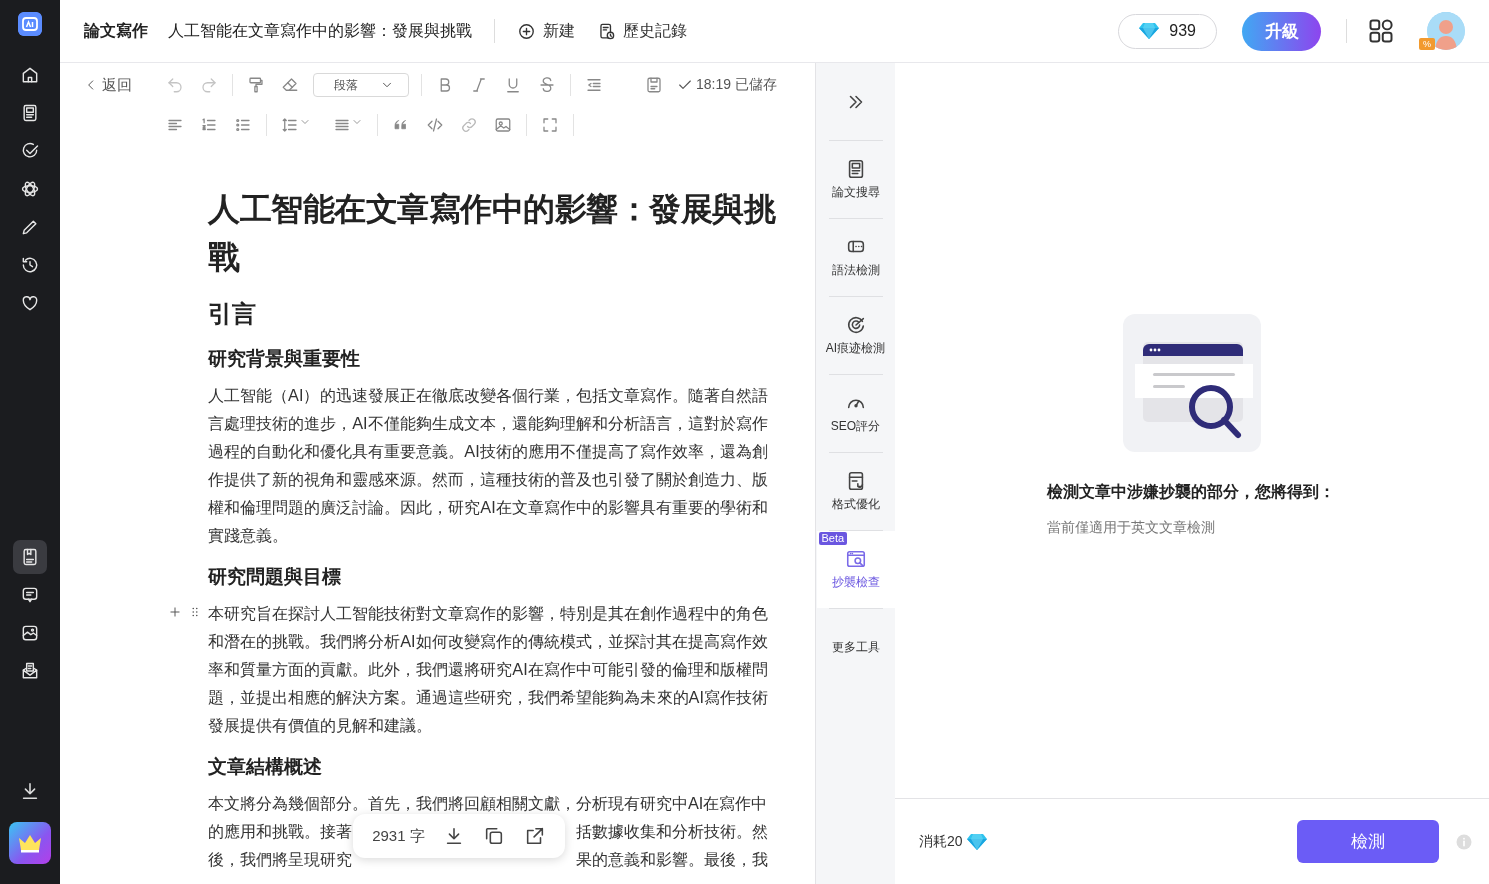 This screenshot has width=1489, height=884. What do you see at coordinates (30, 227) in the screenshot?
I see `pencil-icon` at bounding box center [30, 227].